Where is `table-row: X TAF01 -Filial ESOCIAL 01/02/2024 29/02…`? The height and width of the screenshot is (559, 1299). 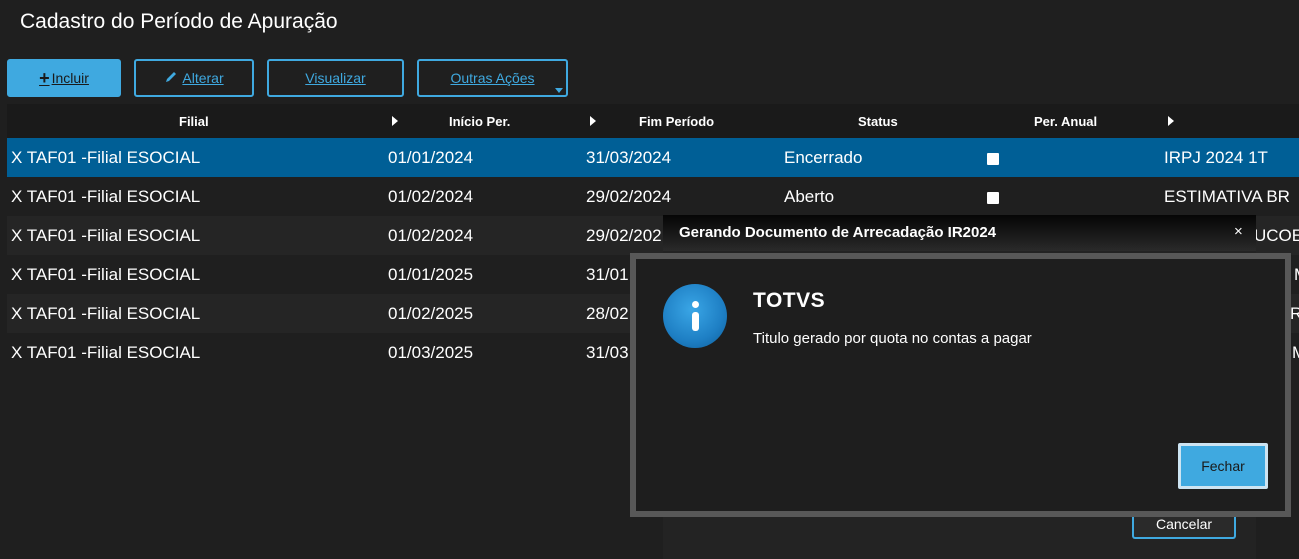
table-row: X TAF01 -Filial ESOCIAL 01/02/2024 29/02… is located at coordinates (653, 196).